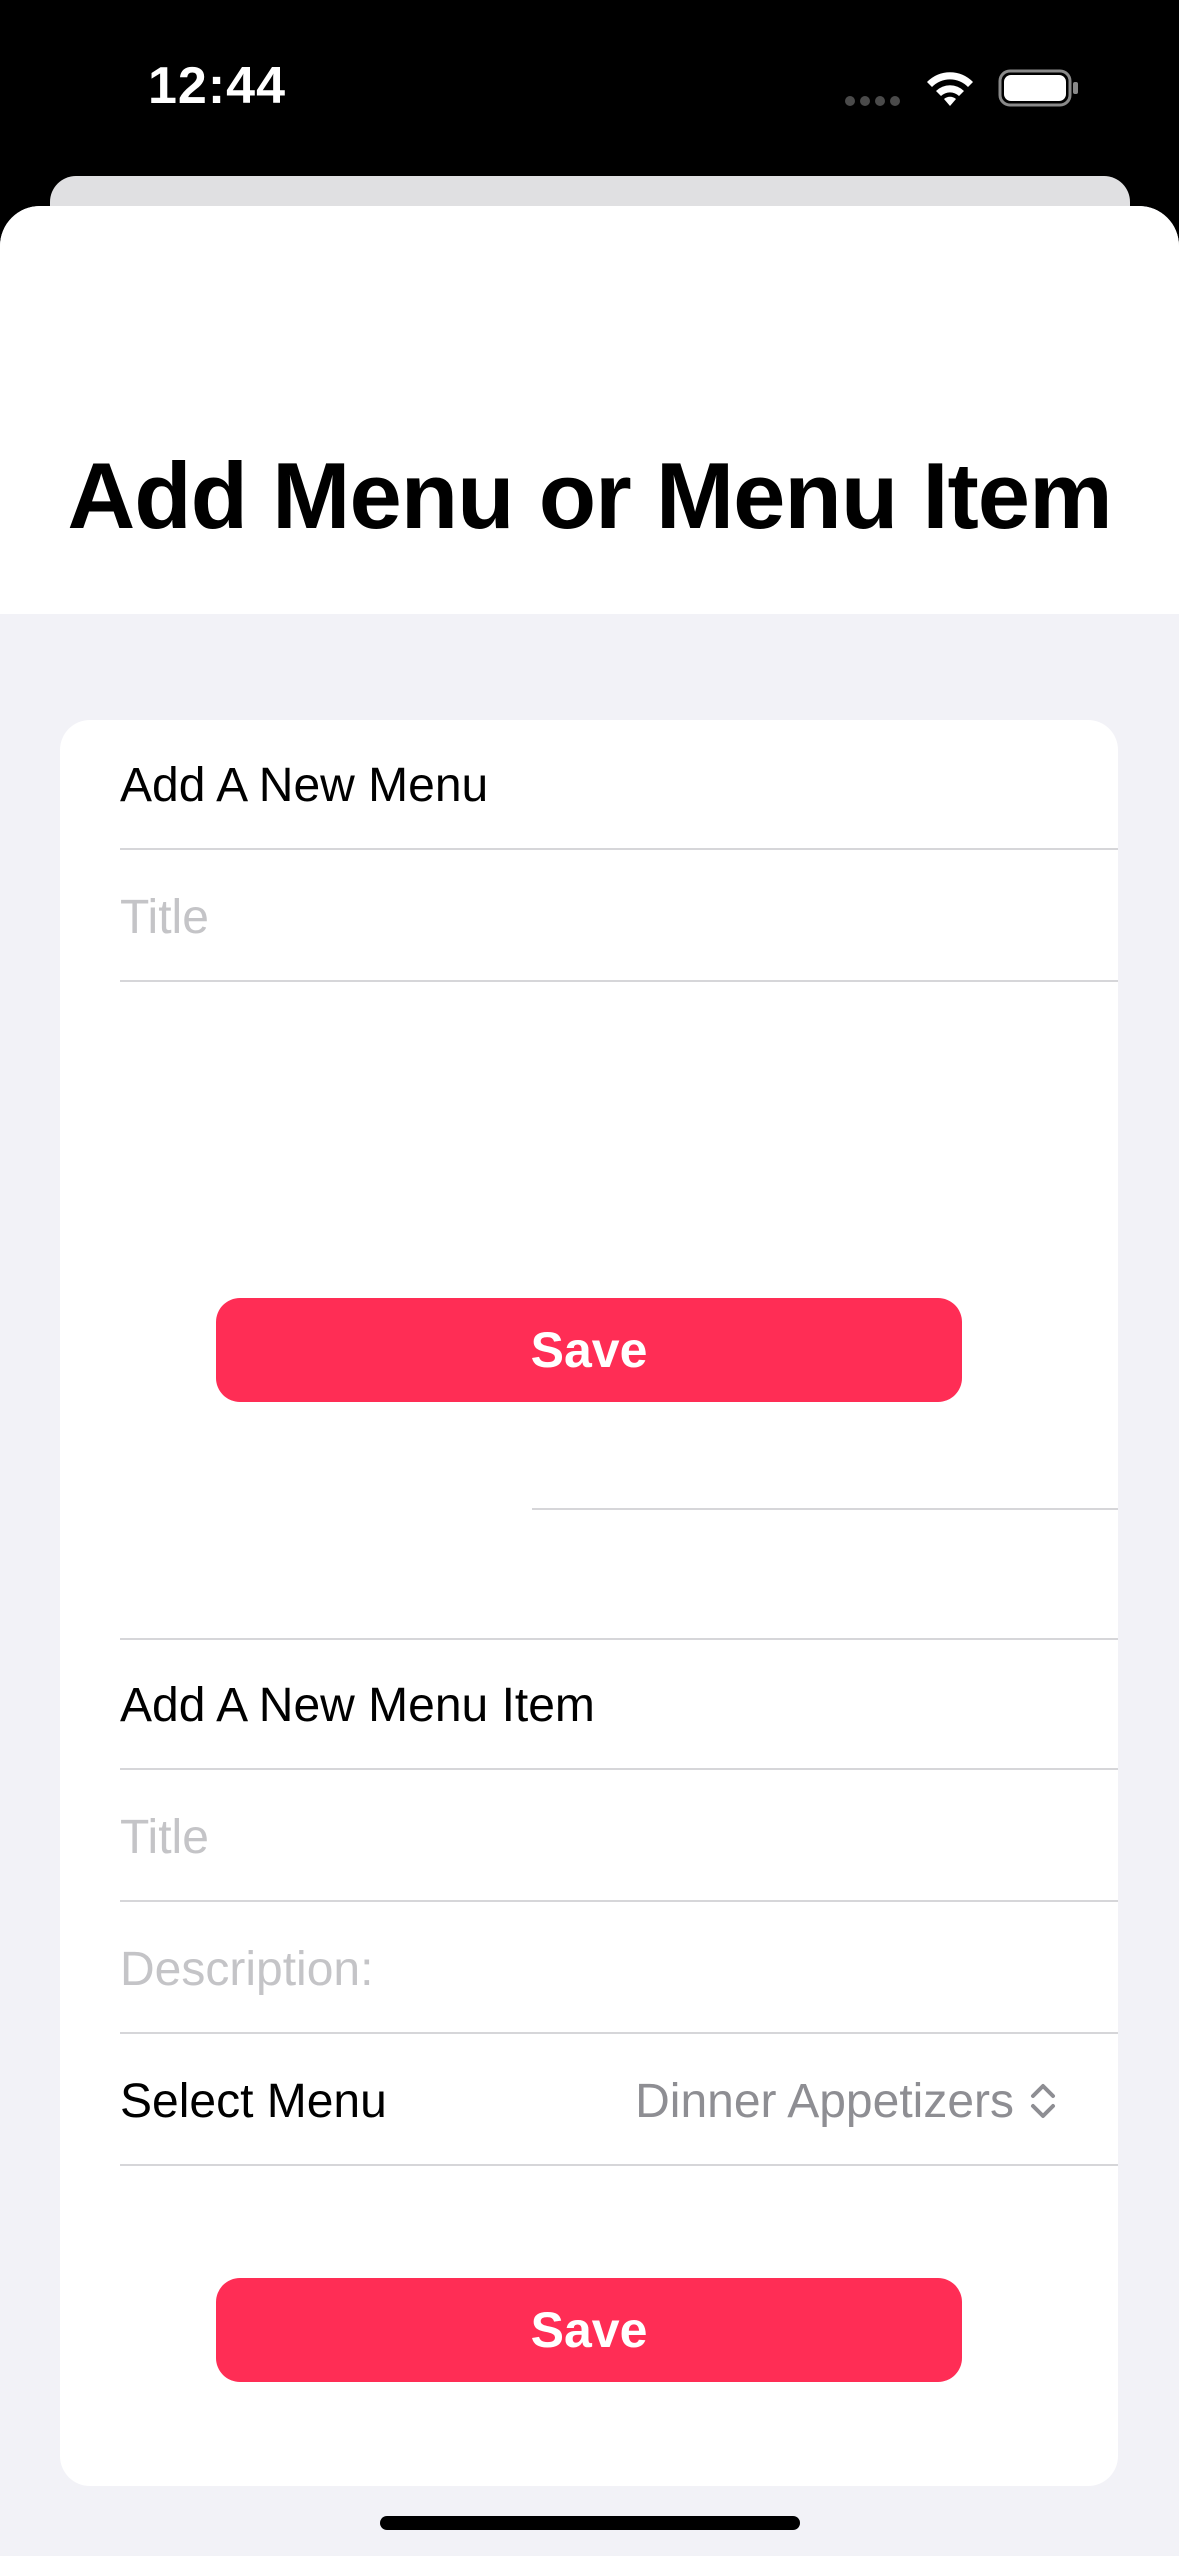 Image resolution: width=1179 pixels, height=2556 pixels. I want to click on menu-item-title-row, so click(619, 1837).